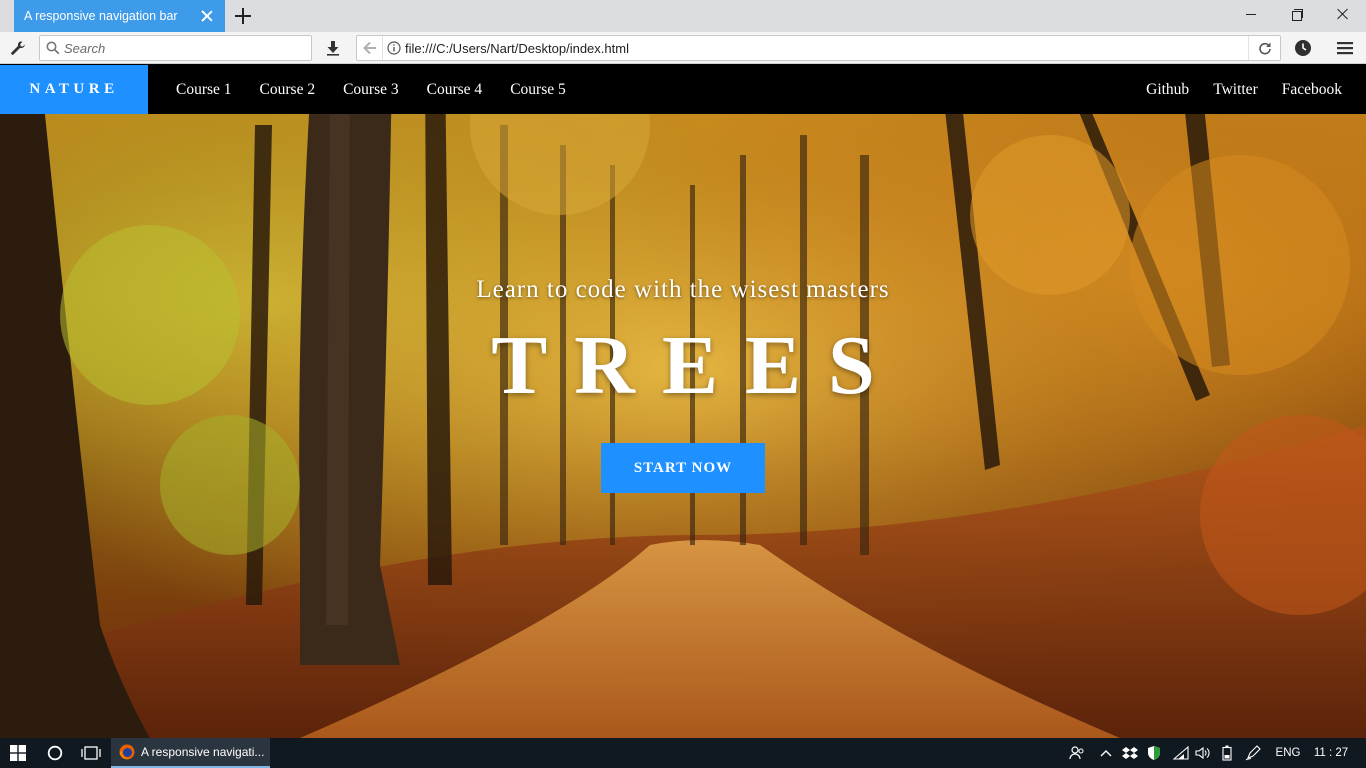 The height and width of the screenshot is (768, 1366). What do you see at coordinates (1227, 753) in the screenshot?
I see `battery-icon` at bounding box center [1227, 753].